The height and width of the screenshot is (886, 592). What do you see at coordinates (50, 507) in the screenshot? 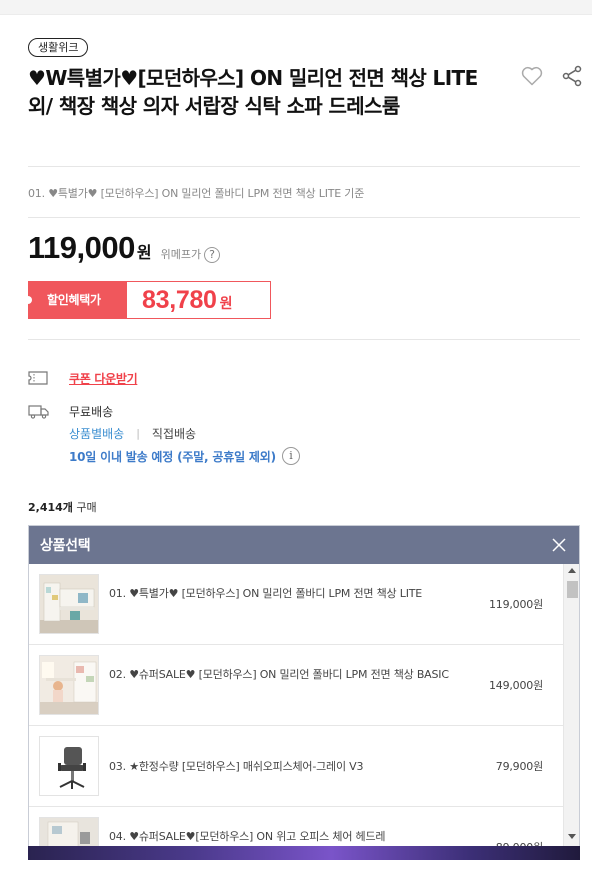
I see `purchase-count-value: 2,414개` at bounding box center [50, 507].